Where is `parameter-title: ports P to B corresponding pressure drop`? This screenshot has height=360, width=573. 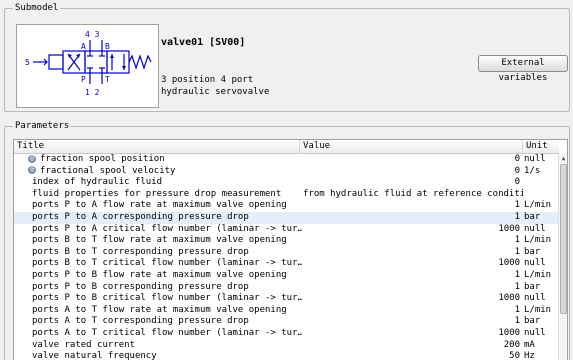
parameter-title: ports P to B corresponding pressure drop is located at coordinates (167, 288).